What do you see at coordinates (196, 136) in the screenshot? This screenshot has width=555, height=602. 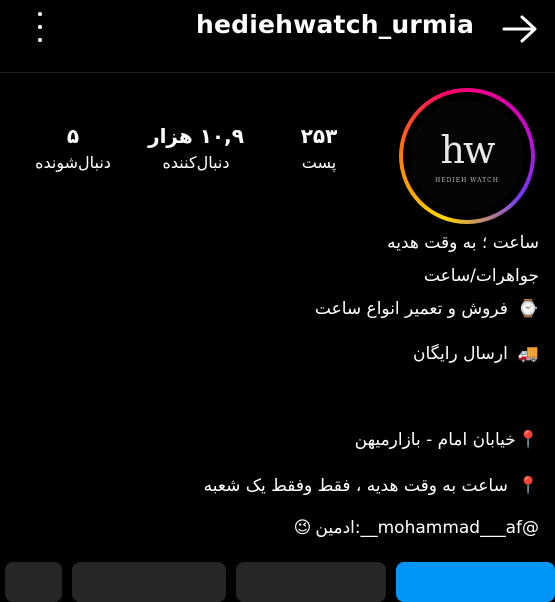 I see `followers-count: ۱۰,۹ هزار` at bounding box center [196, 136].